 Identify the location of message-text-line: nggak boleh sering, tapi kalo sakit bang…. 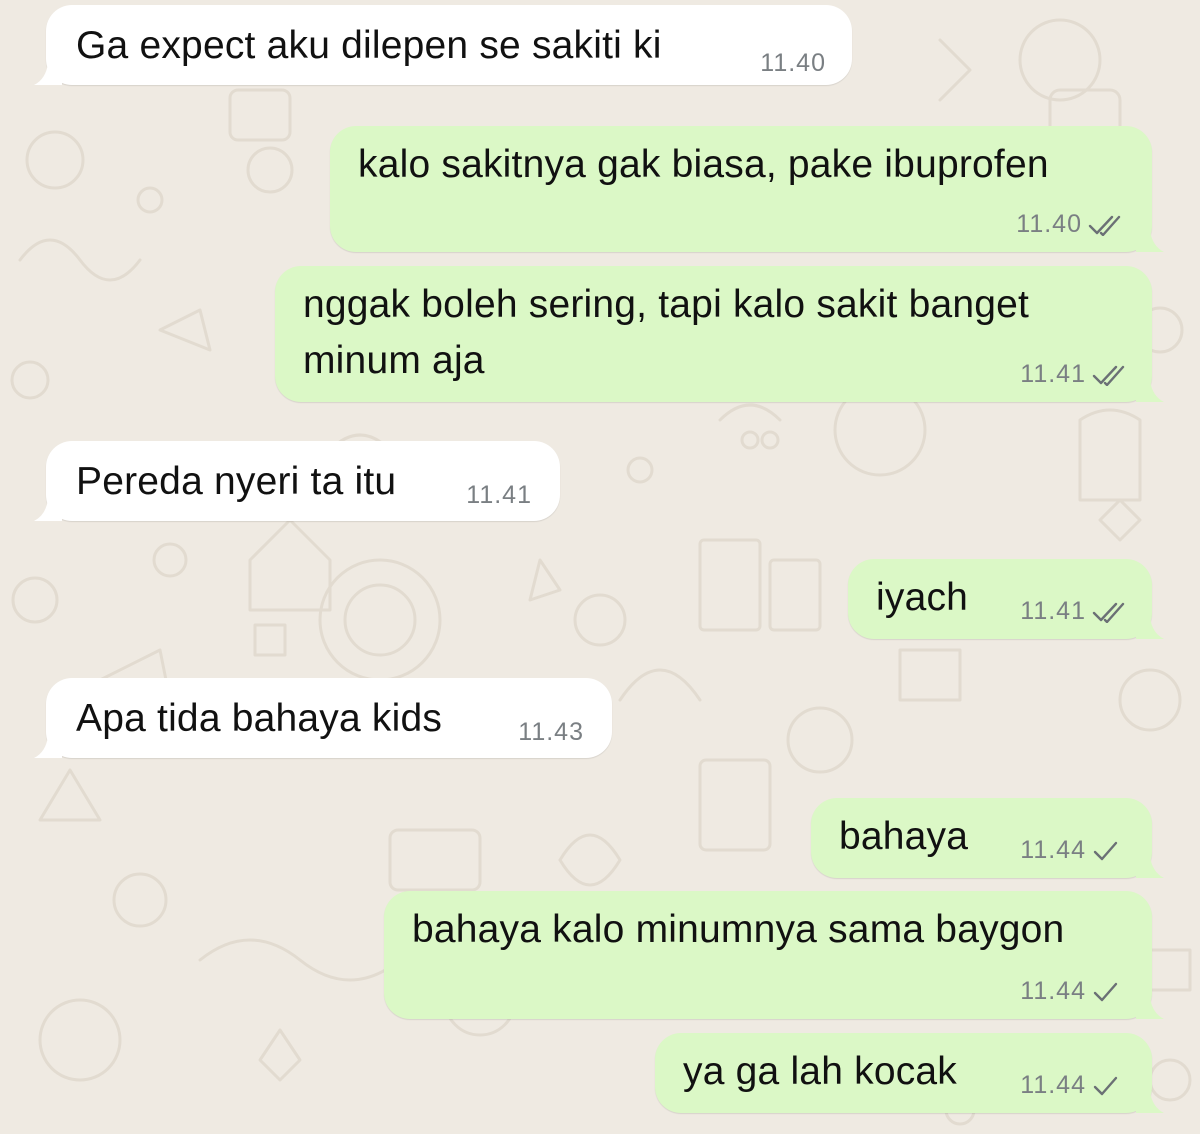
(666, 304).